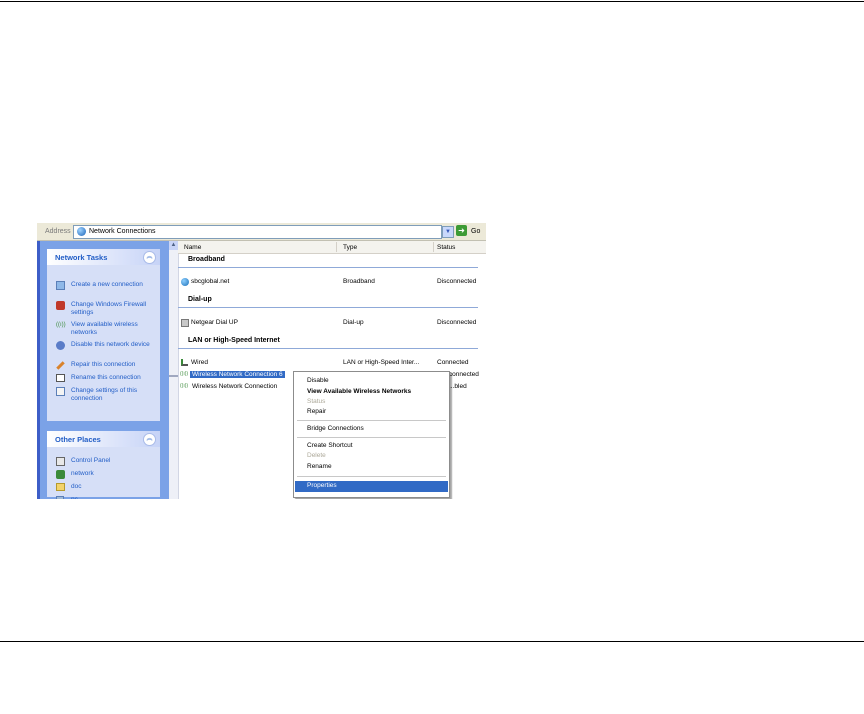 This screenshot has height=714, width=864. Describe the element at coordinates (173, 245) in the screenshot. I see `scroll-up-icon: ▲` at that location.